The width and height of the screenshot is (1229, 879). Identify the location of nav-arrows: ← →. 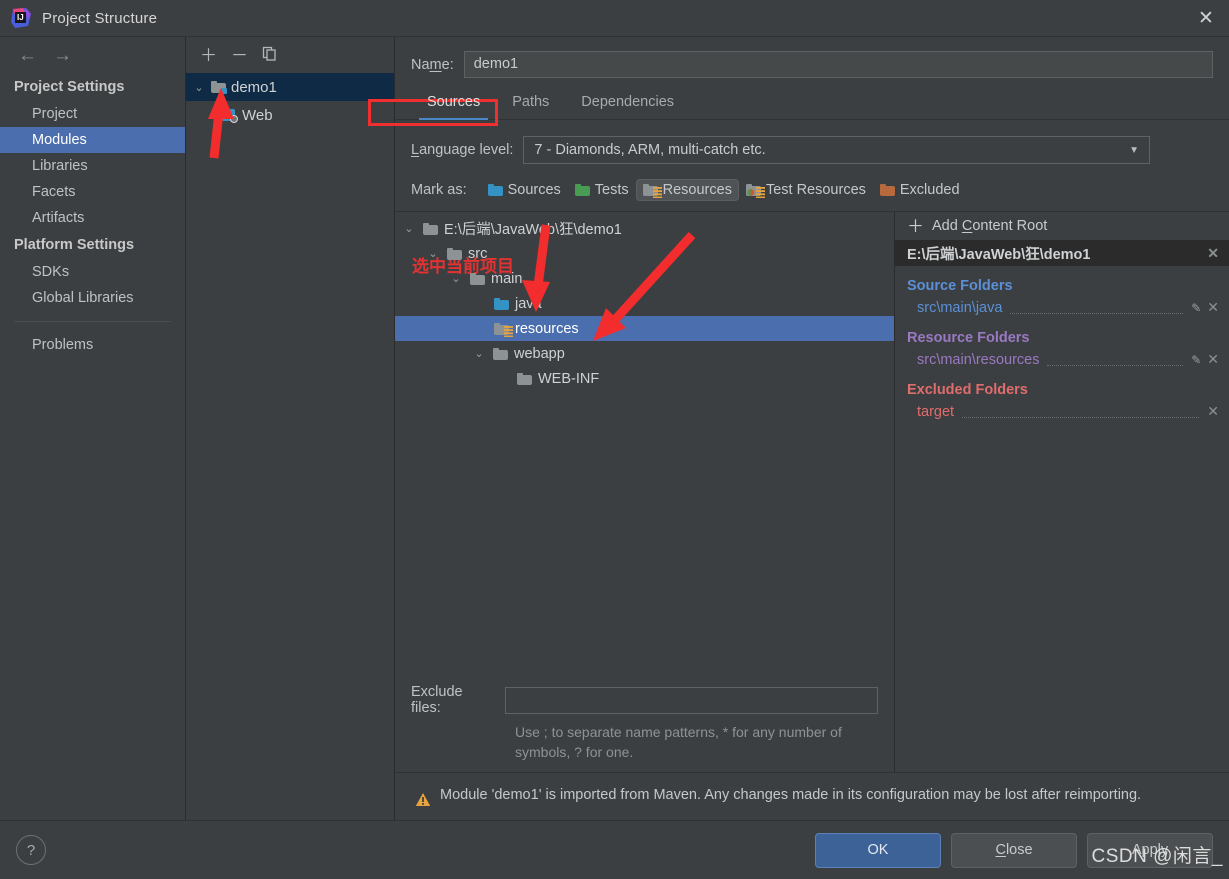
(92, 55).